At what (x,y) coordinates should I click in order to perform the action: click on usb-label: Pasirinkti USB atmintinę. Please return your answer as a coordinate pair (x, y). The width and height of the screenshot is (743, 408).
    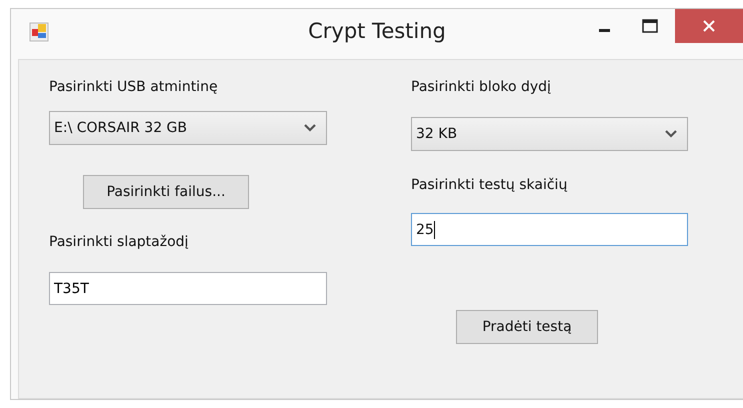
    Looking at the image, I should click on (133, 87).